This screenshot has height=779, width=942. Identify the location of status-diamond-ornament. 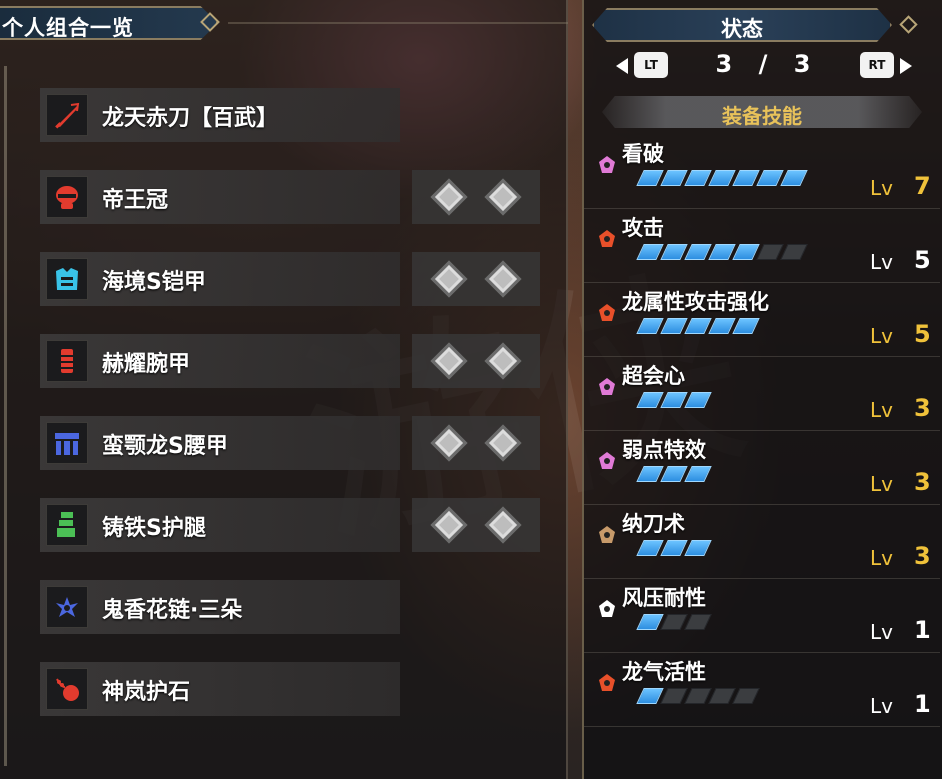
(908, 24).